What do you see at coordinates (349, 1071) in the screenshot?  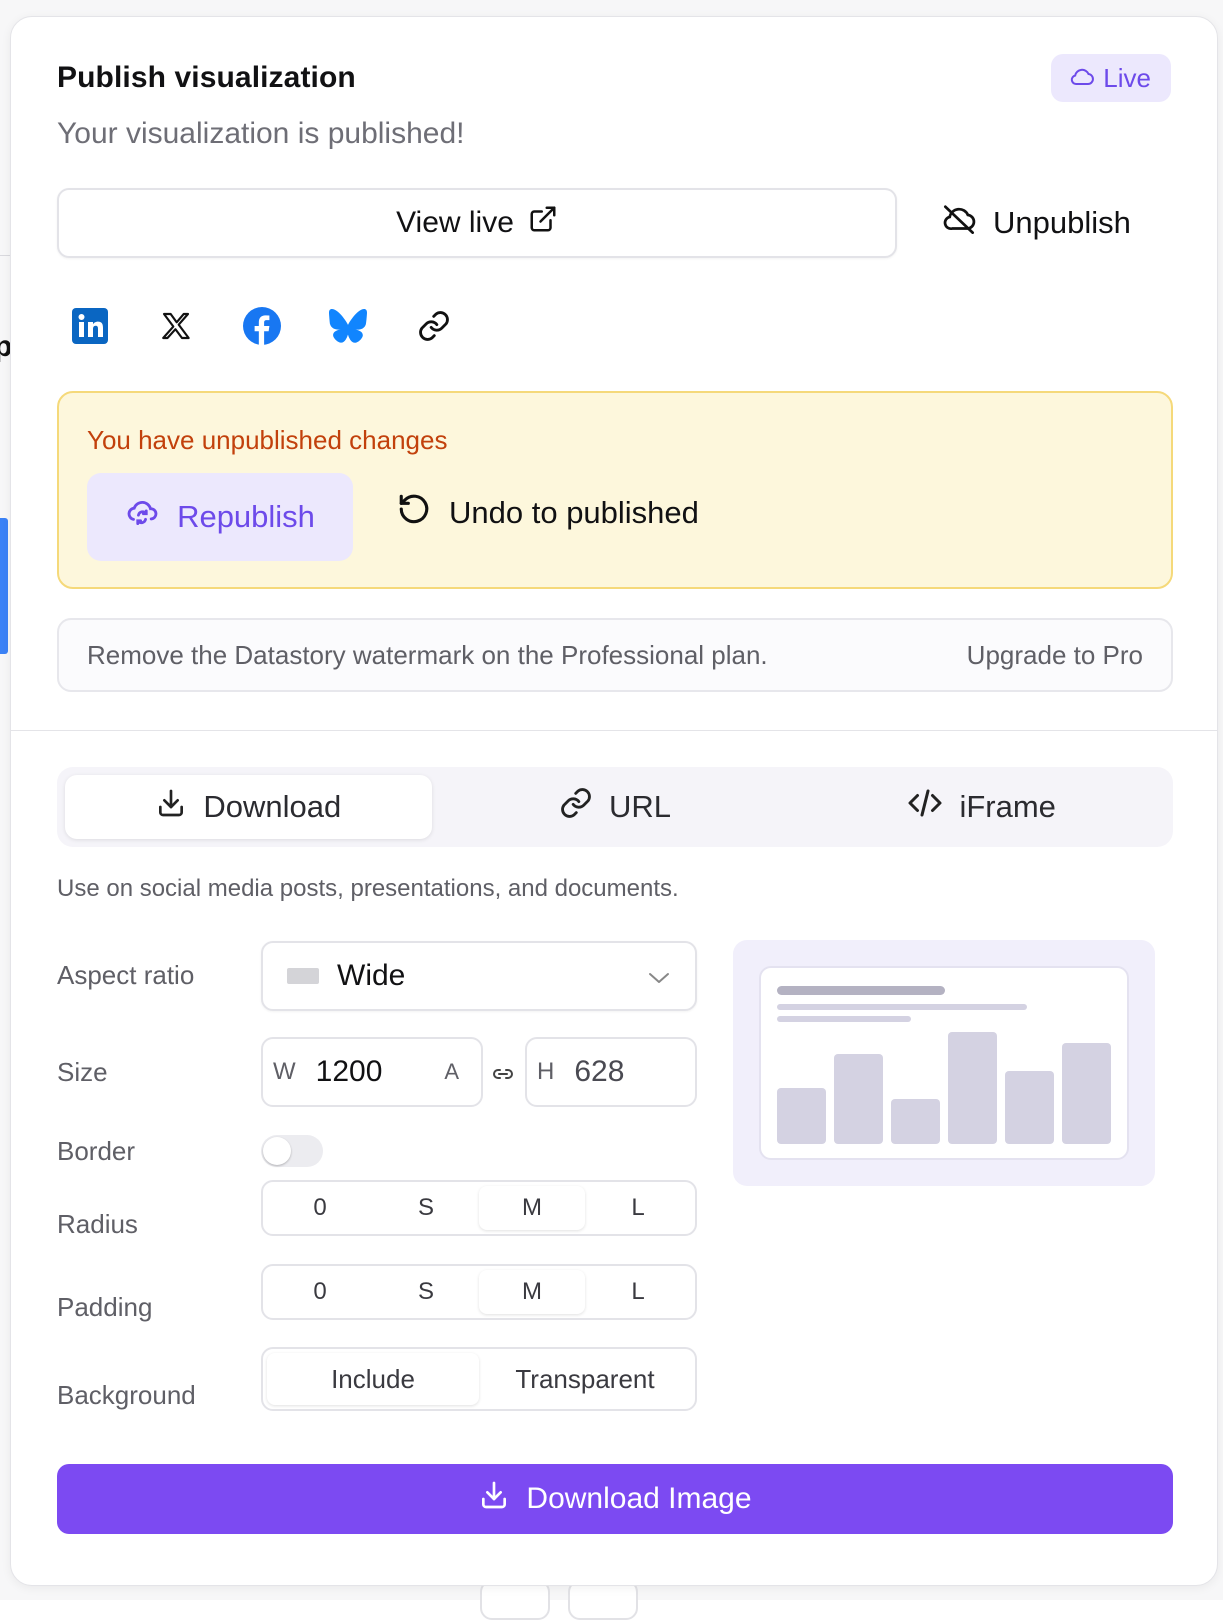 I see `width-value: 1200` at bounding box center [349, 1071].